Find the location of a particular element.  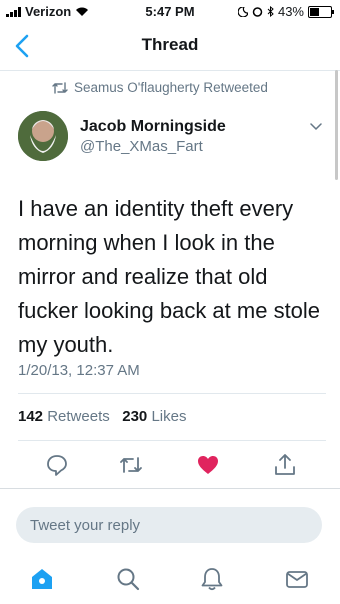

mail-icon is located at coordinates (297, 579).